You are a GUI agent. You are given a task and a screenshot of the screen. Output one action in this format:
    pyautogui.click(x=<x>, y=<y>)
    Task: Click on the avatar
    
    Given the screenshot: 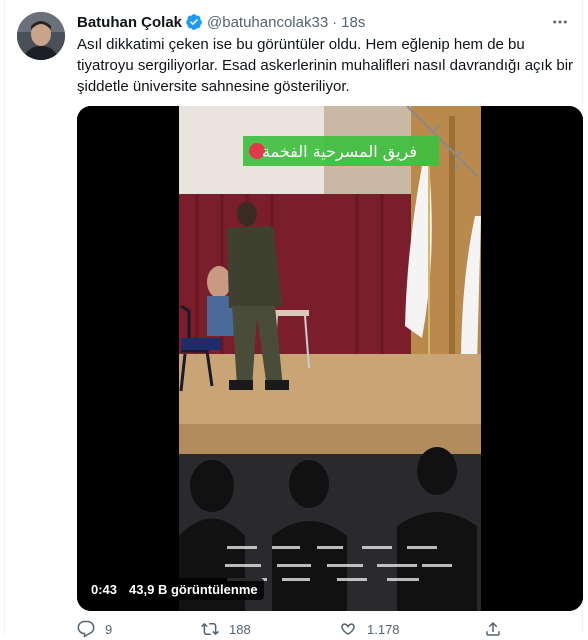 What is the action you would take?
    pyautogui.click(x=41, y=36)
    